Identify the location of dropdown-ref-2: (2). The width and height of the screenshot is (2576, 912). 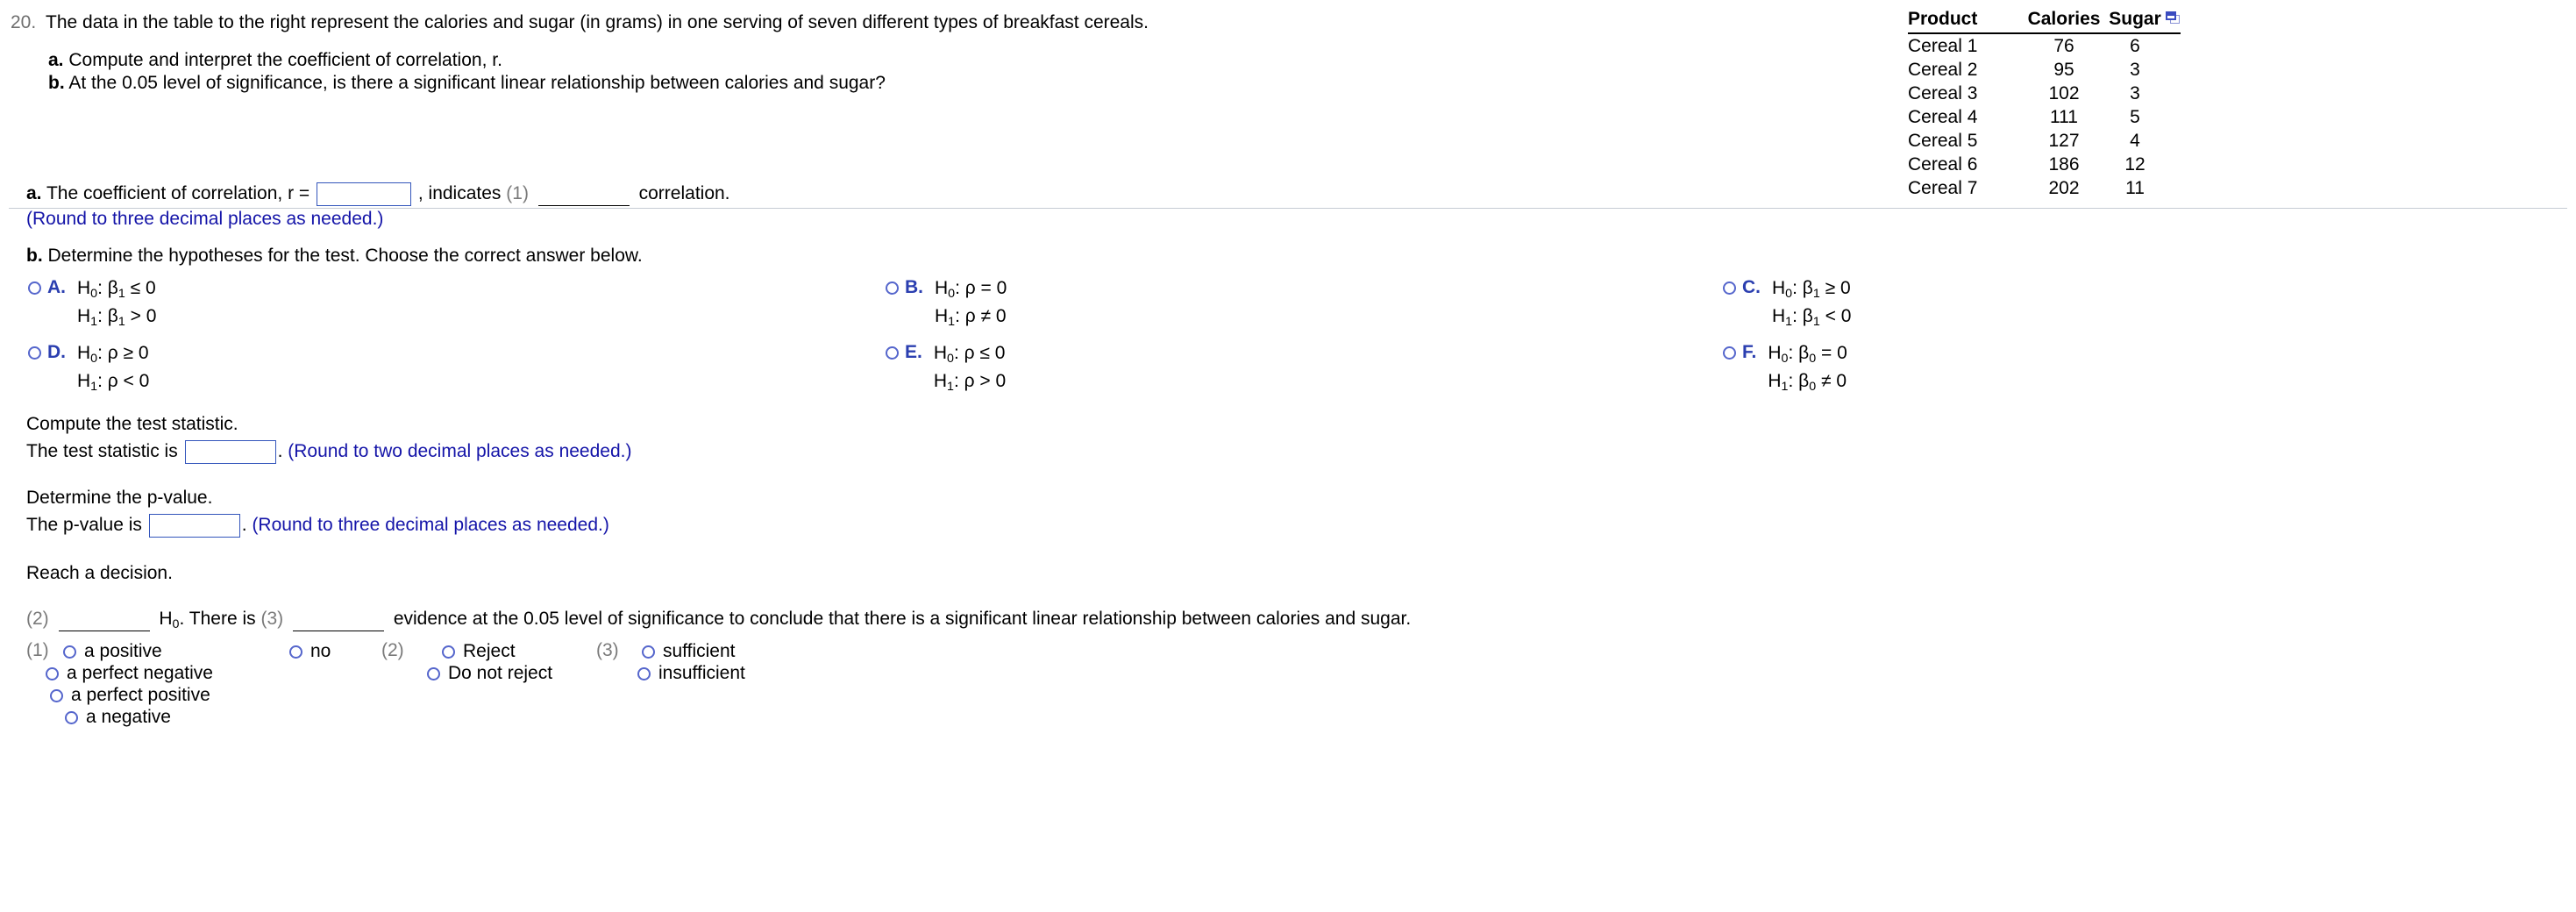
(37, 619).